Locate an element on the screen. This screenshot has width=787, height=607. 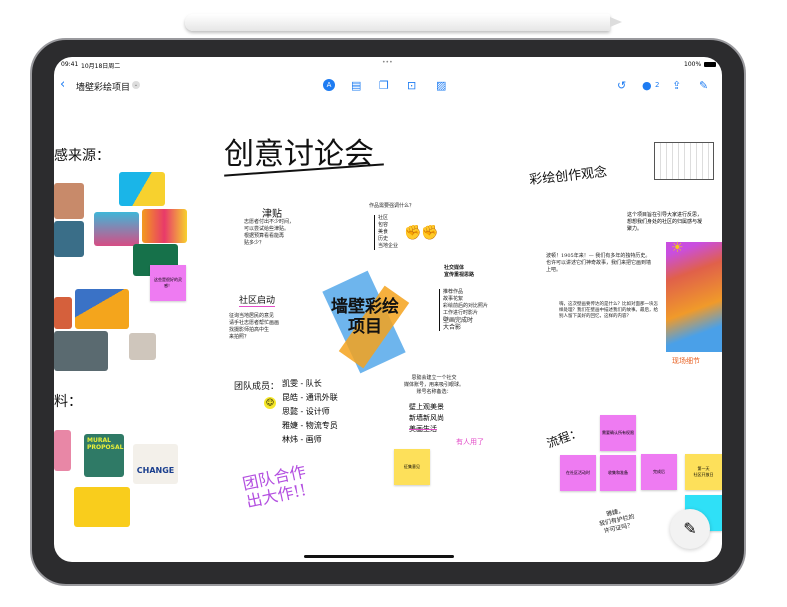
media-icon: ▨ is located at coordinates (441, 85).